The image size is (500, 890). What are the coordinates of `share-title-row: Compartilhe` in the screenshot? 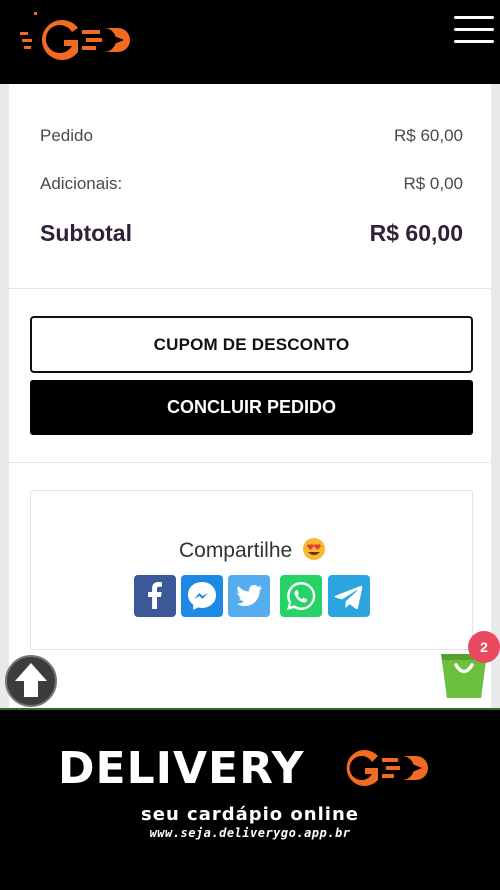 It's located at (252, 550).